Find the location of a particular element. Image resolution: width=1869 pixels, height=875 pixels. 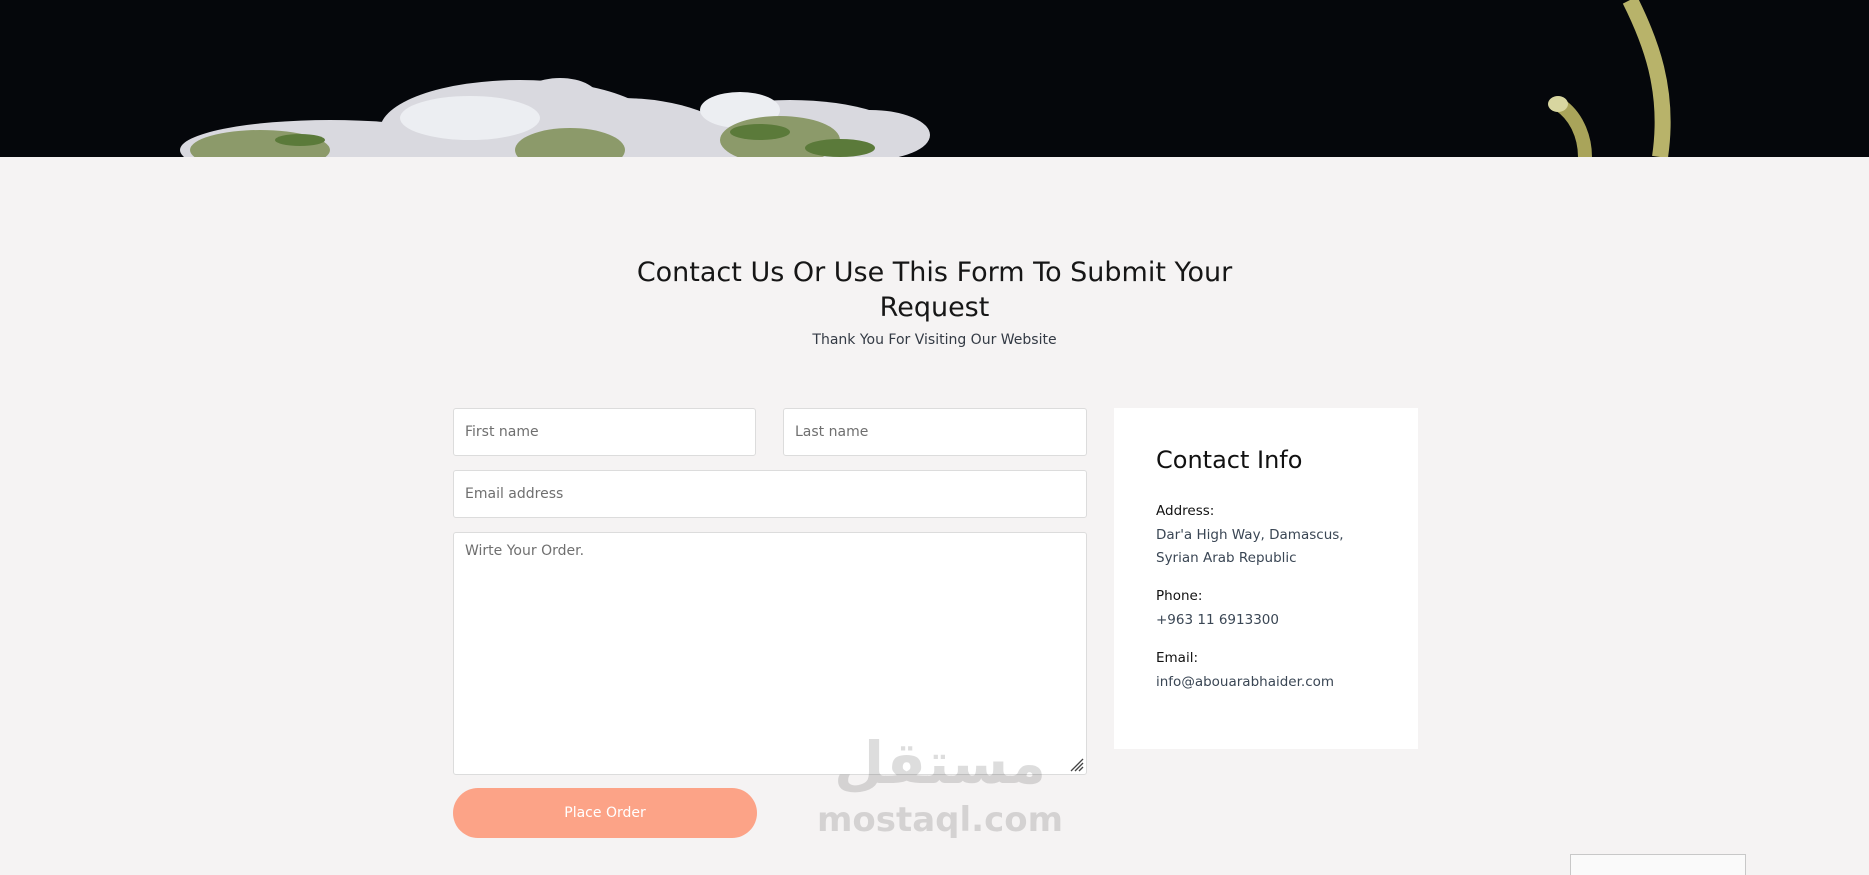

order-textarea is located at coordinates (770, 653).